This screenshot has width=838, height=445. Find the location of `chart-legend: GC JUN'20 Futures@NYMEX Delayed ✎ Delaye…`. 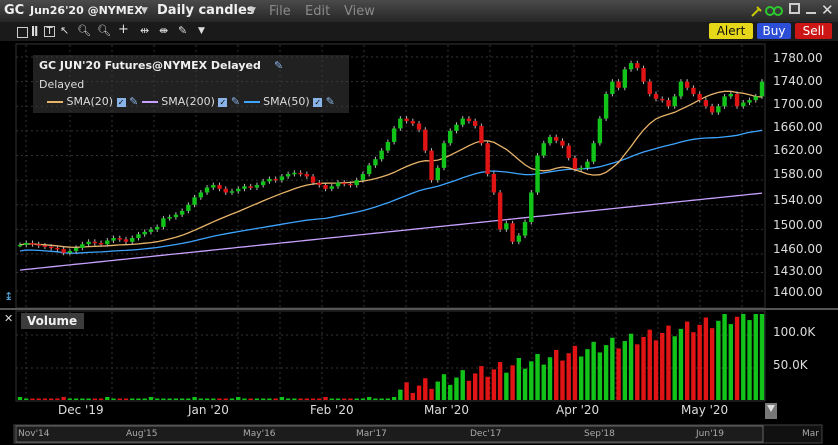

chart-legend: GC JUN'20 Futures@NYMEX Delayed ✎ Delaye… is located at coordinates (191, 84).